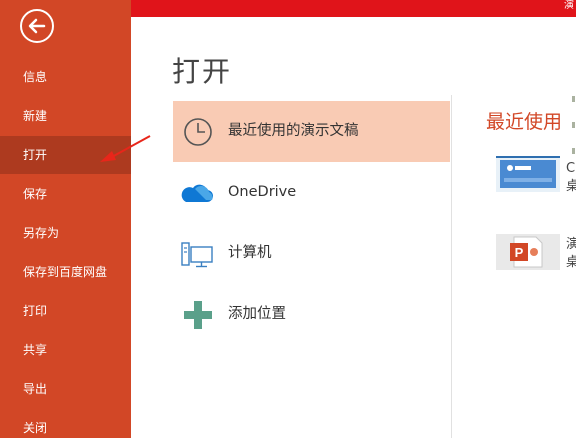 The height and width of the screenshot is (447, 576). I want to click on nav-item-save-to-baidu: 保存到百度网盘, so click(65, 272).